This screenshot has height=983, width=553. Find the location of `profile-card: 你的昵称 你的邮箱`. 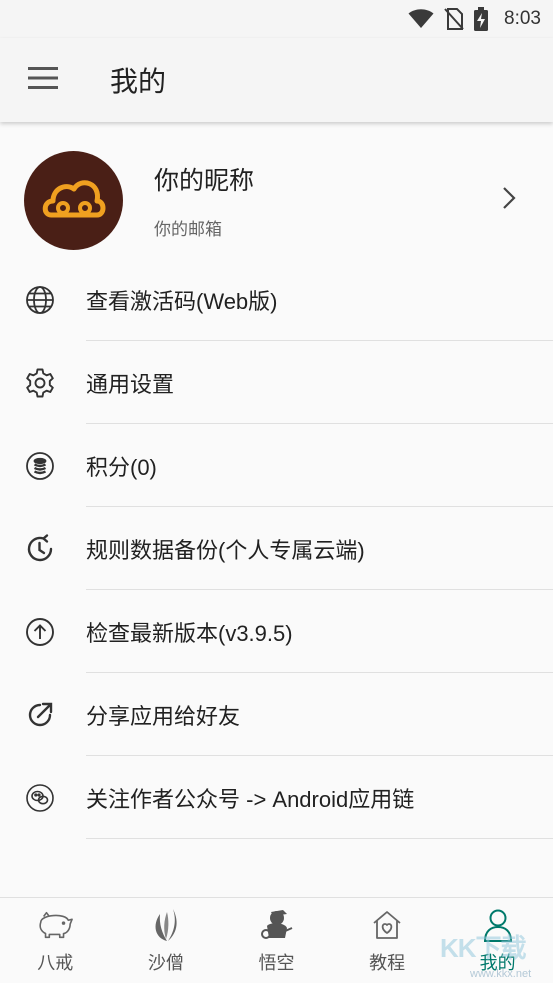

profile-card: 你的昵称 你的邮箱 is located at coordinates (276, 200).